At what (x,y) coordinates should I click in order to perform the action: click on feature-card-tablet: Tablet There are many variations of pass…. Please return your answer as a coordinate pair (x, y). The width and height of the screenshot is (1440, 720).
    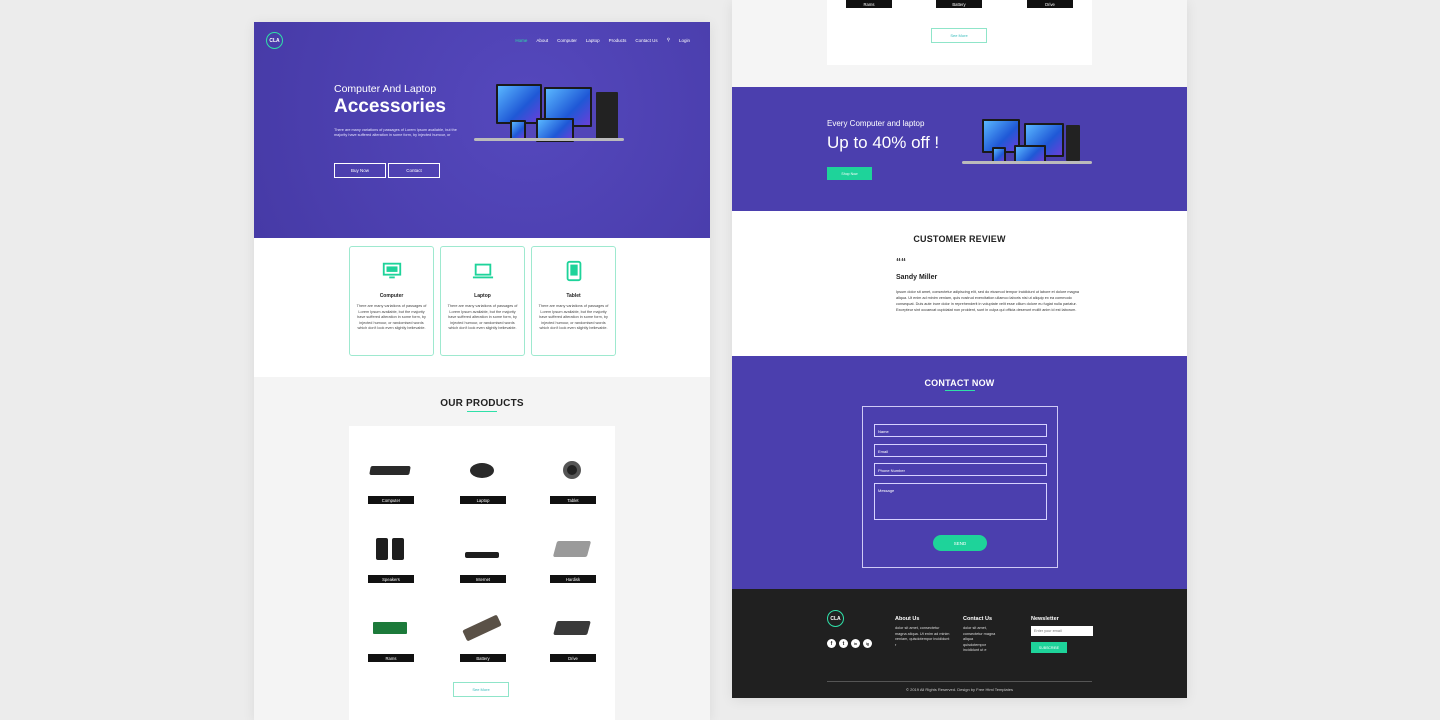
    Looking at the image, I should click on (573, 301).